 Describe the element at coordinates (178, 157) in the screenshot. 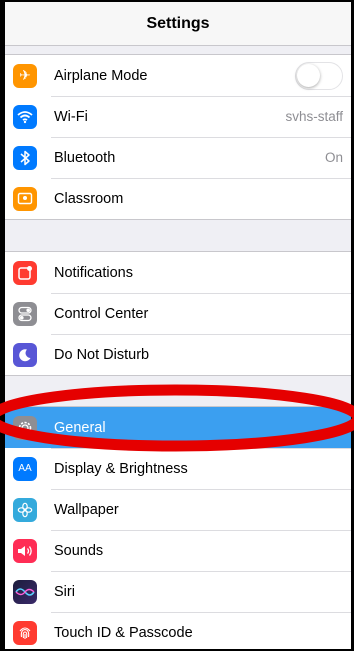

I see `settings-row-bluetooth: Bluetooth On` at that location.